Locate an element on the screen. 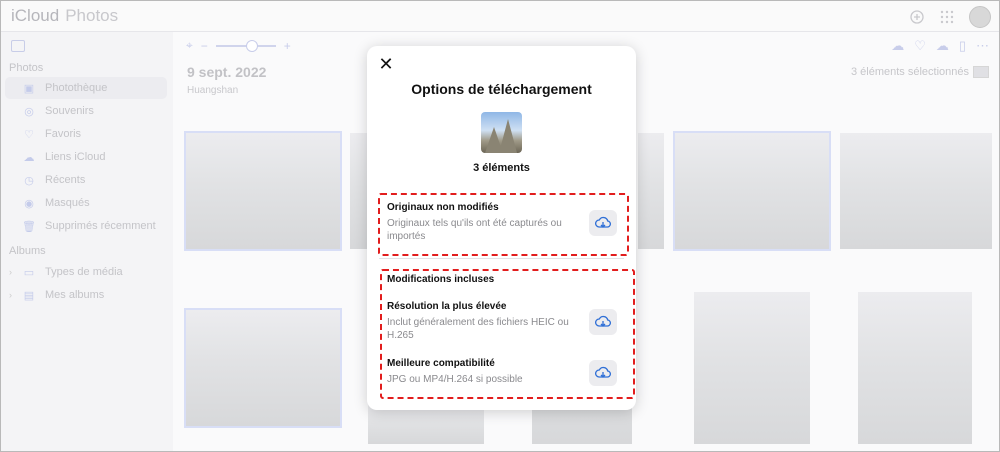  sidebar-item-library: ▣ Photothèque is located at coordinates (86, 88).